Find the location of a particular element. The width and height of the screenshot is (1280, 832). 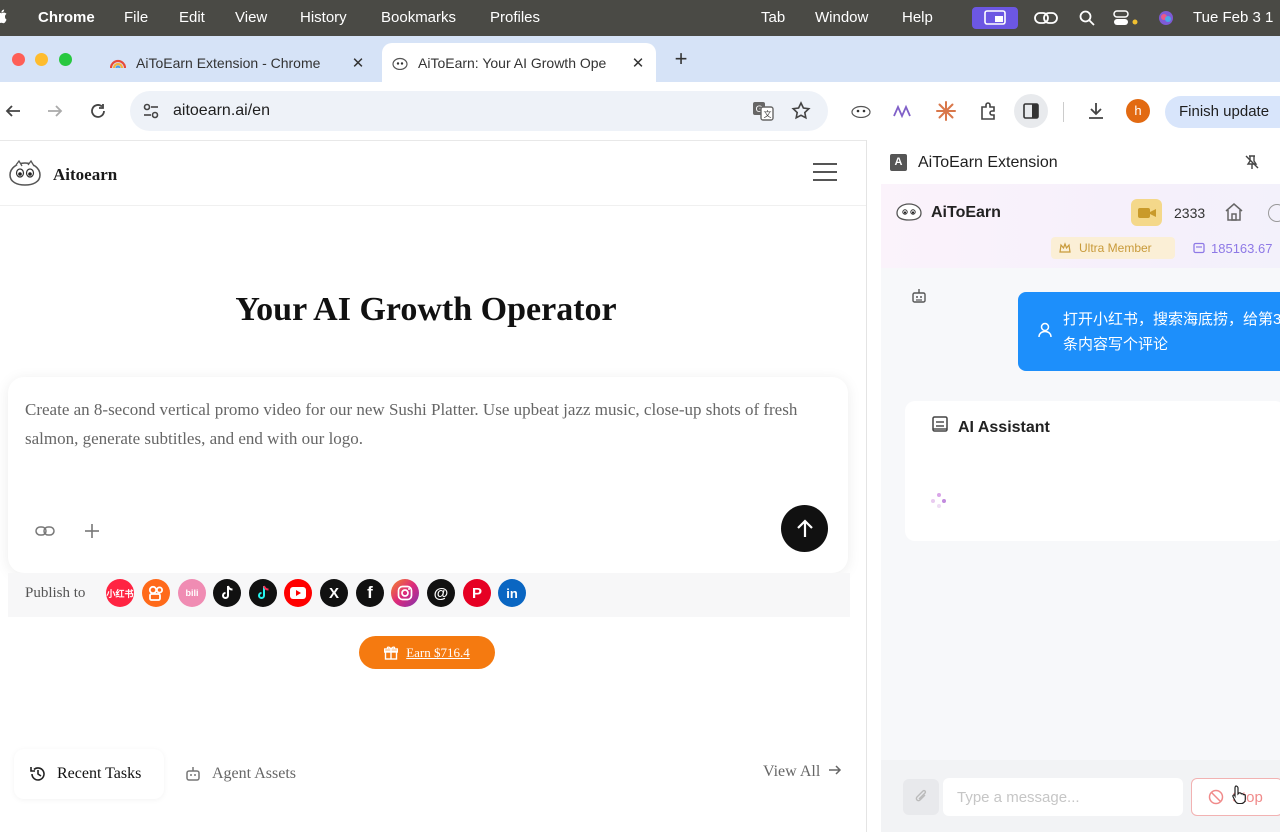

extensions-puzzle-icon is located at coordinates (989, 111).